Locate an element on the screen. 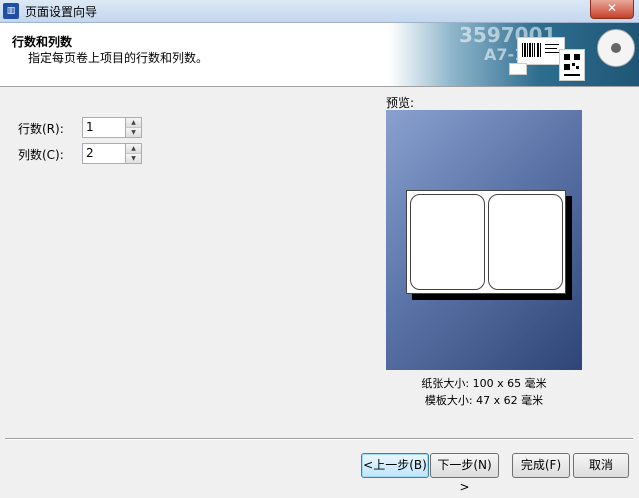 The image size is (639, 498). rows-stepper: ▲ ▼ is located at coordinates (112, 127).